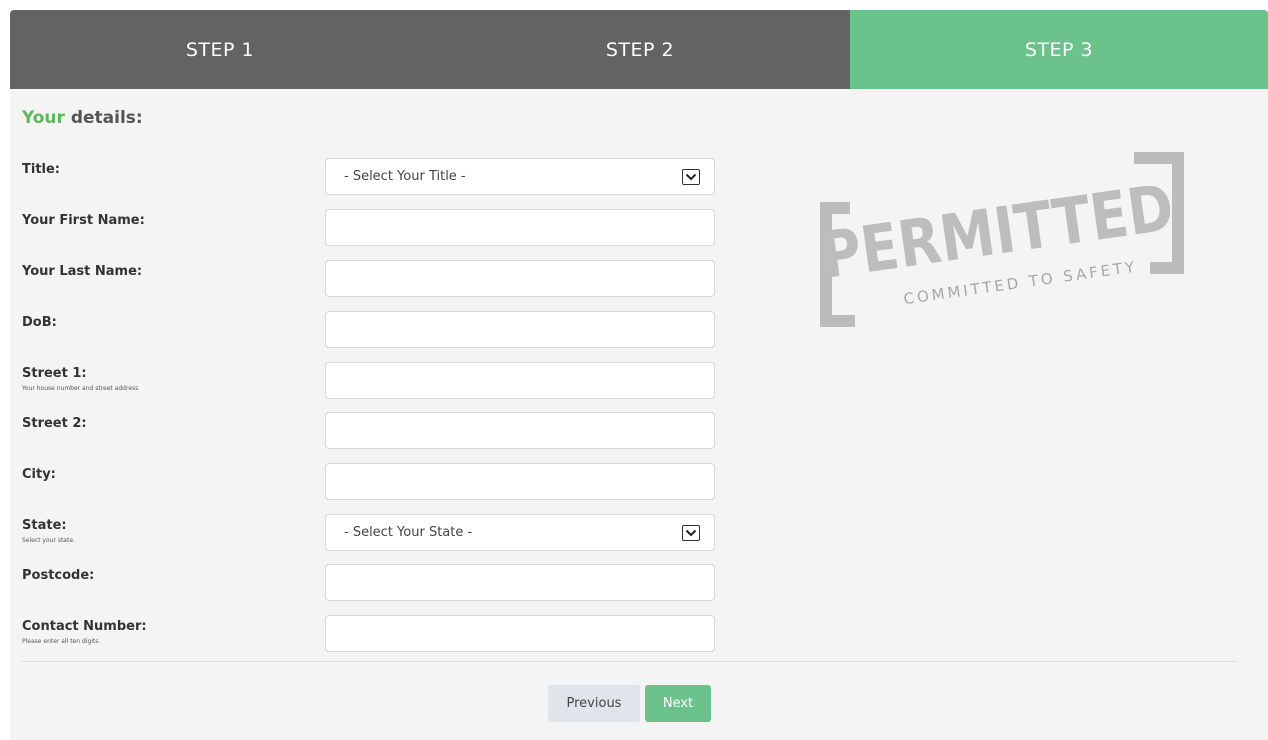 This screenshot has height=740, width=1268. What do you see at coordinates (520, 176) in the screenshot?
I see `title-select: - Select Your Title -` at bounding box center [520, 176].